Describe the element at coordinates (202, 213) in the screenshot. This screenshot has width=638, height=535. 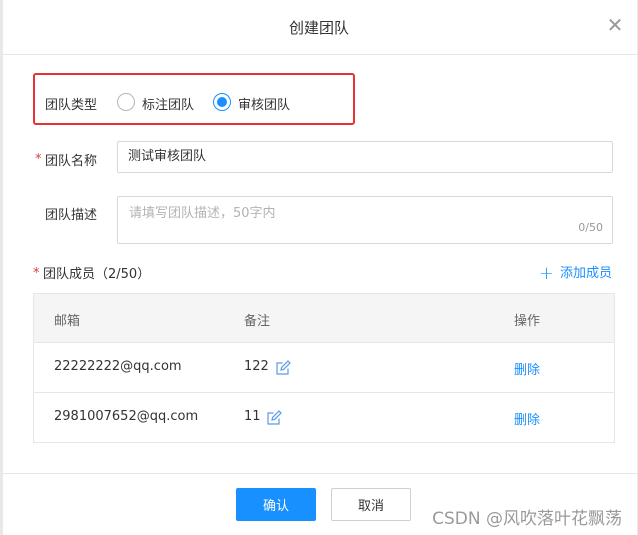
I see `team-desc-placeholder: 请填写团队描述，50字内` at that location.